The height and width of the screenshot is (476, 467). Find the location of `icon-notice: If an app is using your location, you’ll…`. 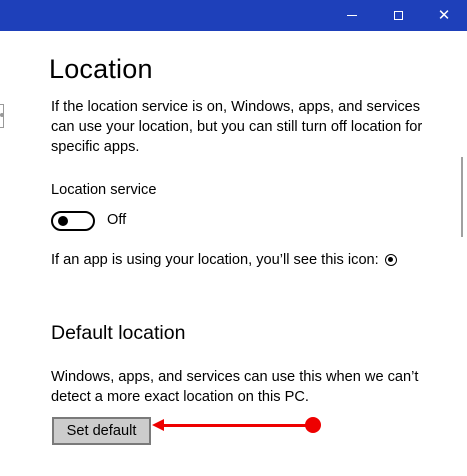

icon-notice: If an app is using your location, you’ll… is located at coordinates (224, 260).